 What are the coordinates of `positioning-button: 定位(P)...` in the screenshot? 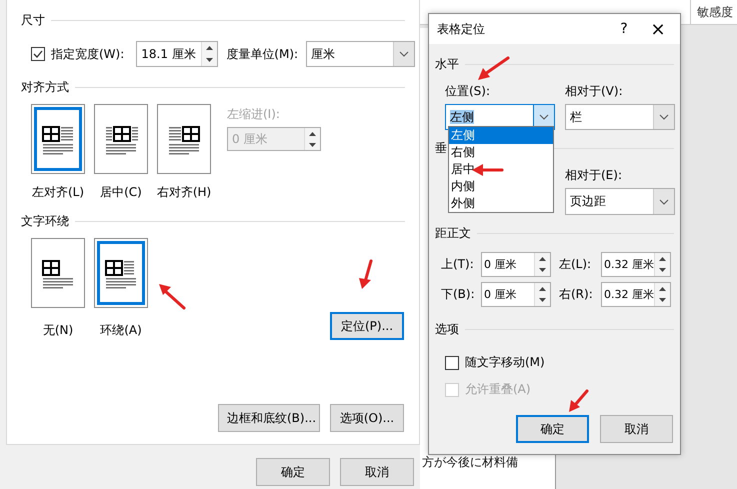 It's located at (367, 326).